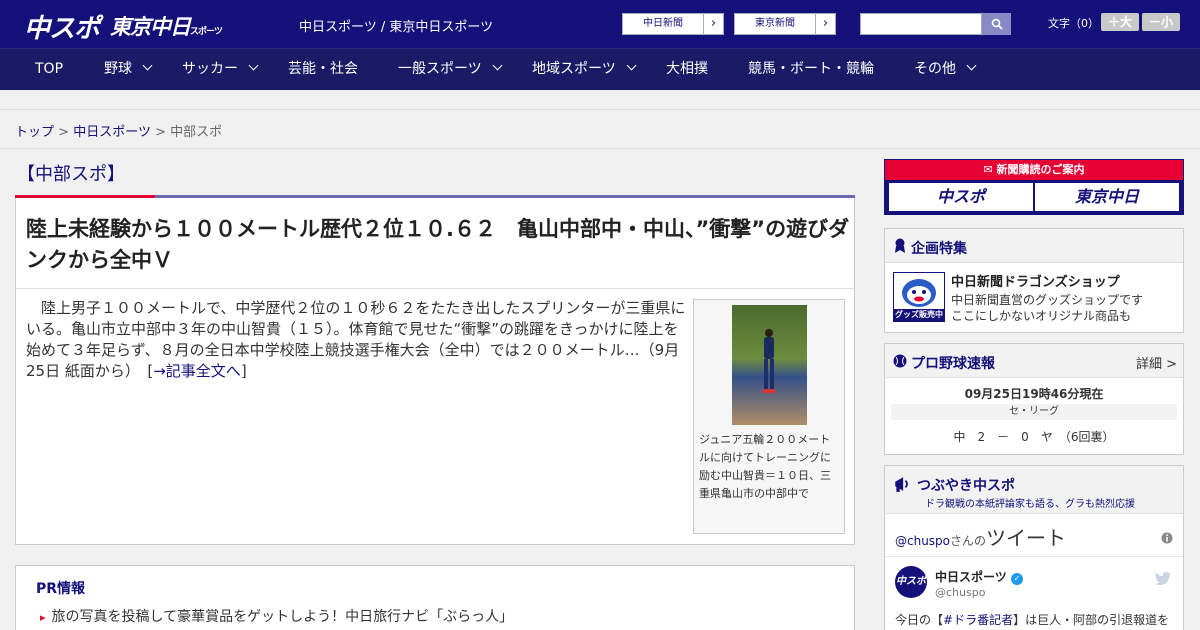 The height and width of the screenshot is (630, 1200). I want to click on breadcrumb: トップ > 中日スポーツ > 中部スポ, so click(600, 130).